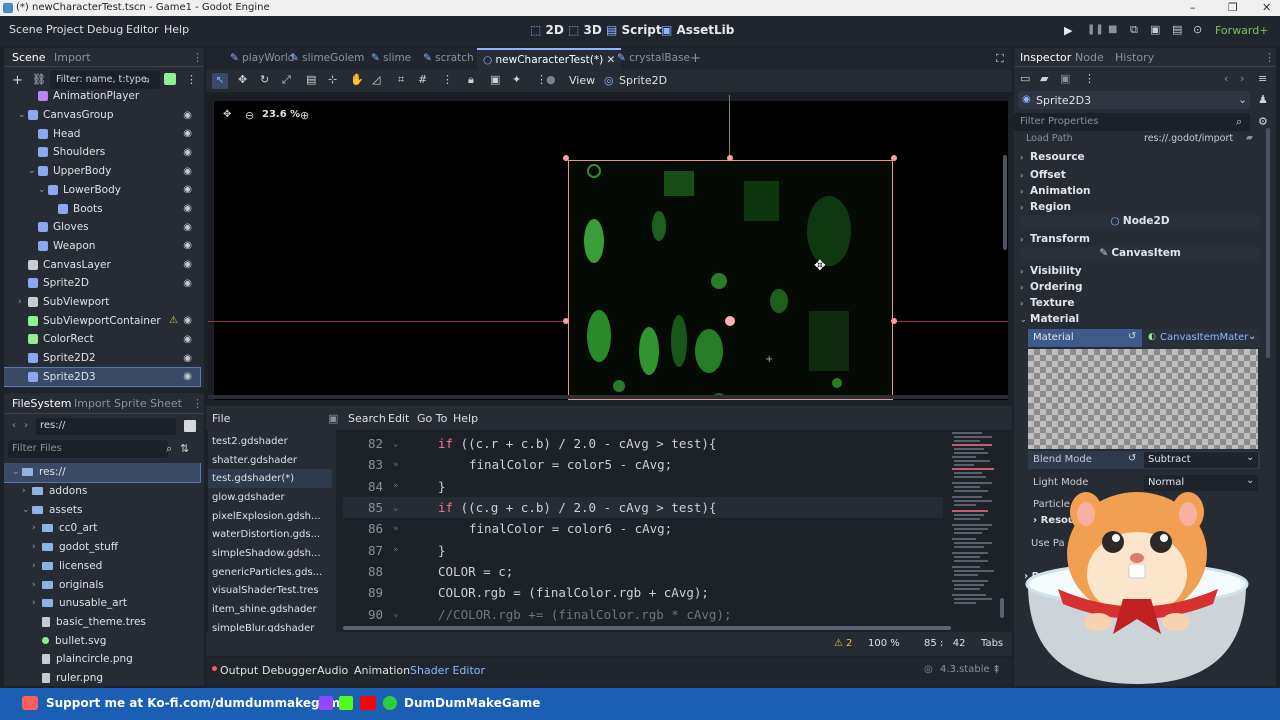  Describe the element at coordinates (39, 79) in the screenshot. I see `link-icon: ⛓` at that location.